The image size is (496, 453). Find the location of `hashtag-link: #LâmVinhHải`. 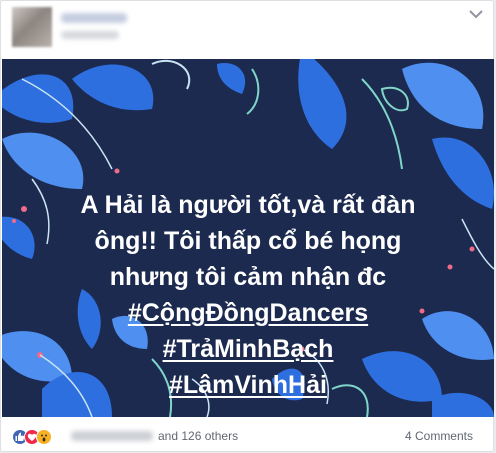

hashtag-link: #LâmVinhHải is located at coordinates (248, 385).